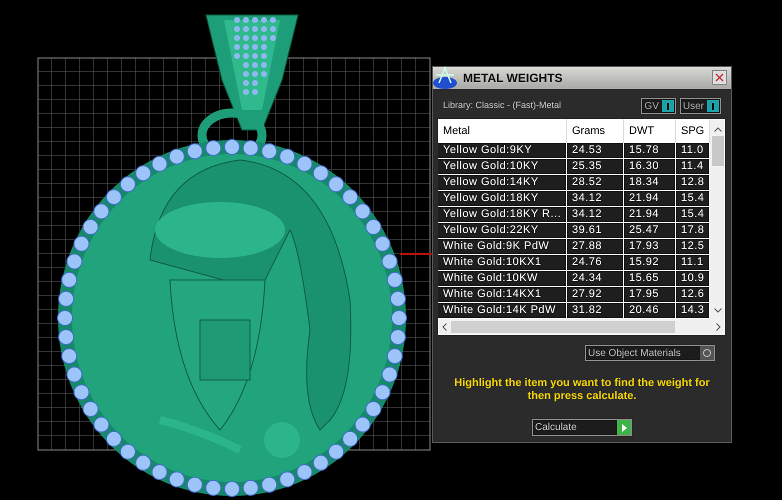 Image resolution: width=782 pixels, height=500 pixels. I want to click on play-icon, so click(624, 428).